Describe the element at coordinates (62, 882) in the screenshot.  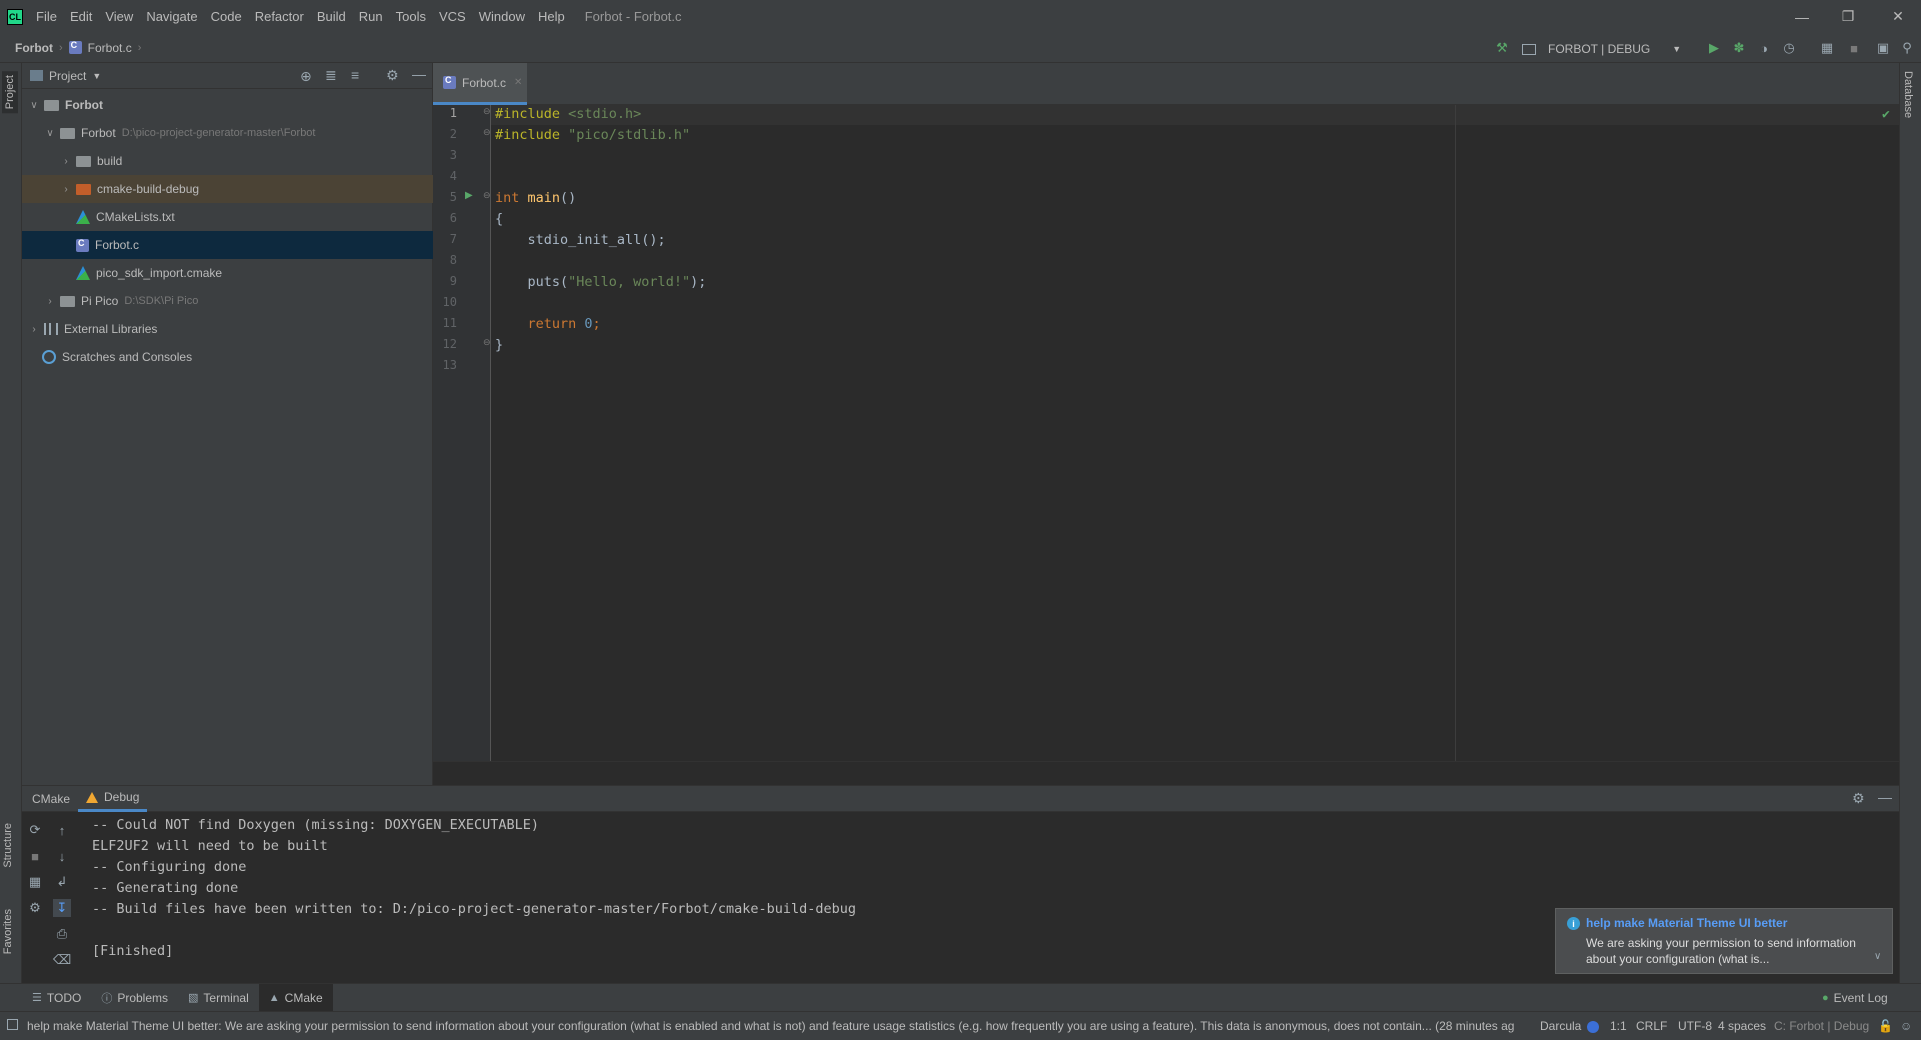
I see `soft-wrap-icon: ↲` at that location.